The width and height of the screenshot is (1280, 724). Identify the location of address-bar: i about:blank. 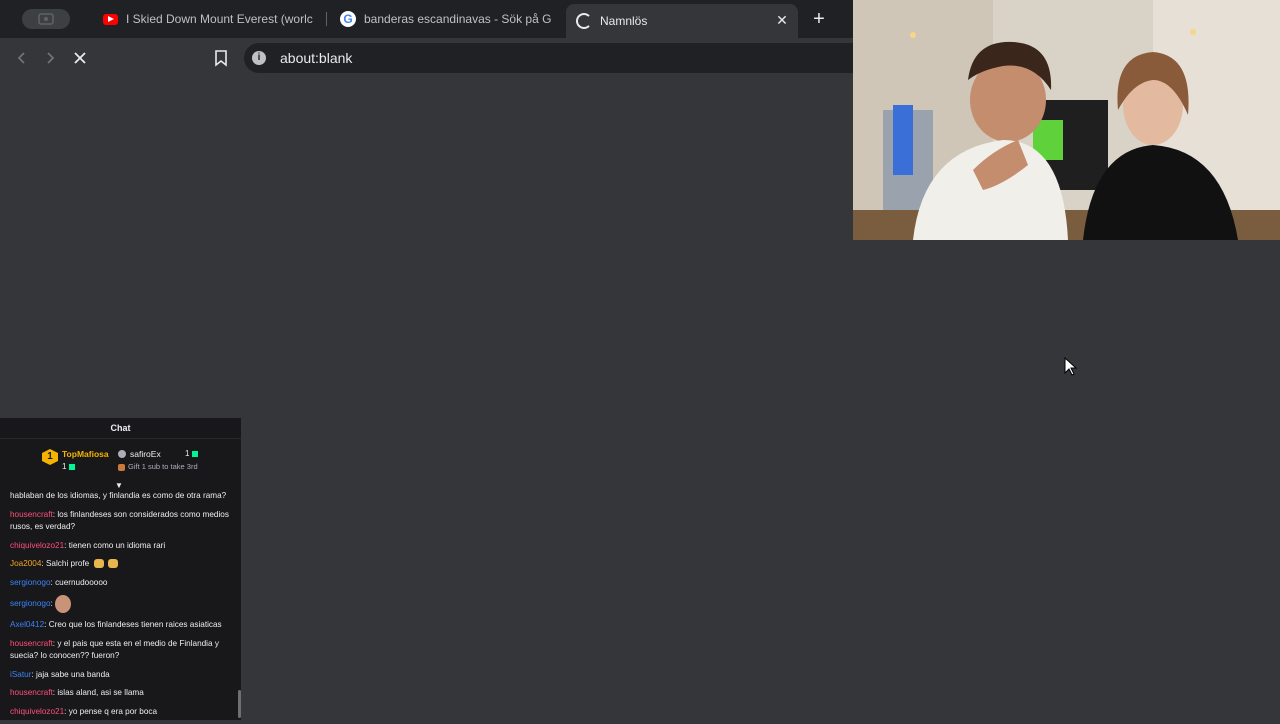
(554, 58).